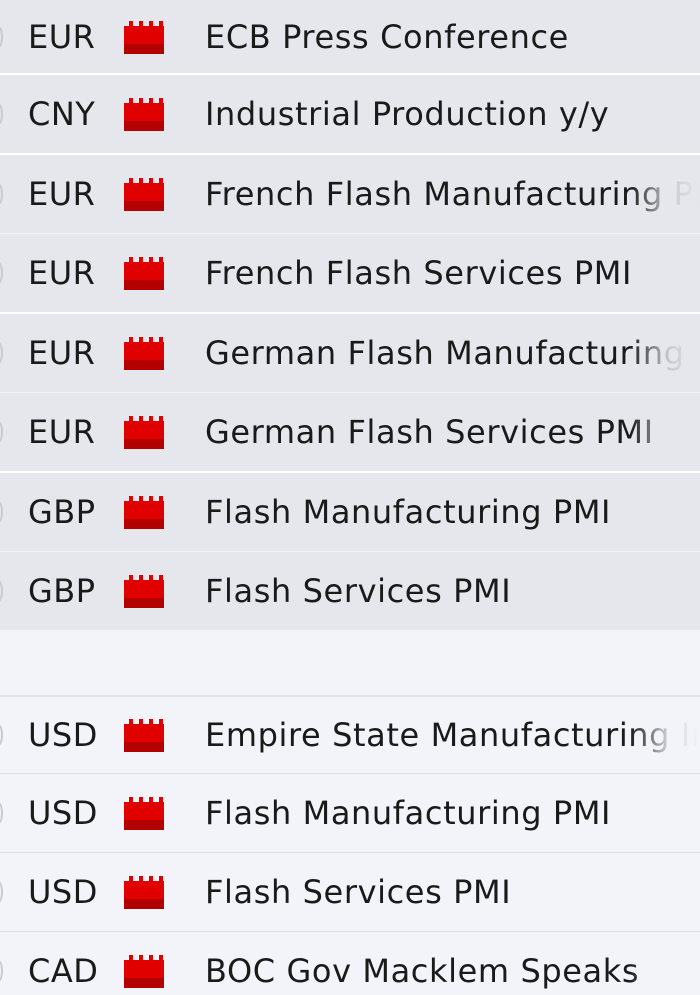 This screenshot has width=700, height=995. What do you see at coordinates (452, 735) in the screenshot?
I see `event-name: Empire State Manufacturing Index` at bounding box center [452, 735].